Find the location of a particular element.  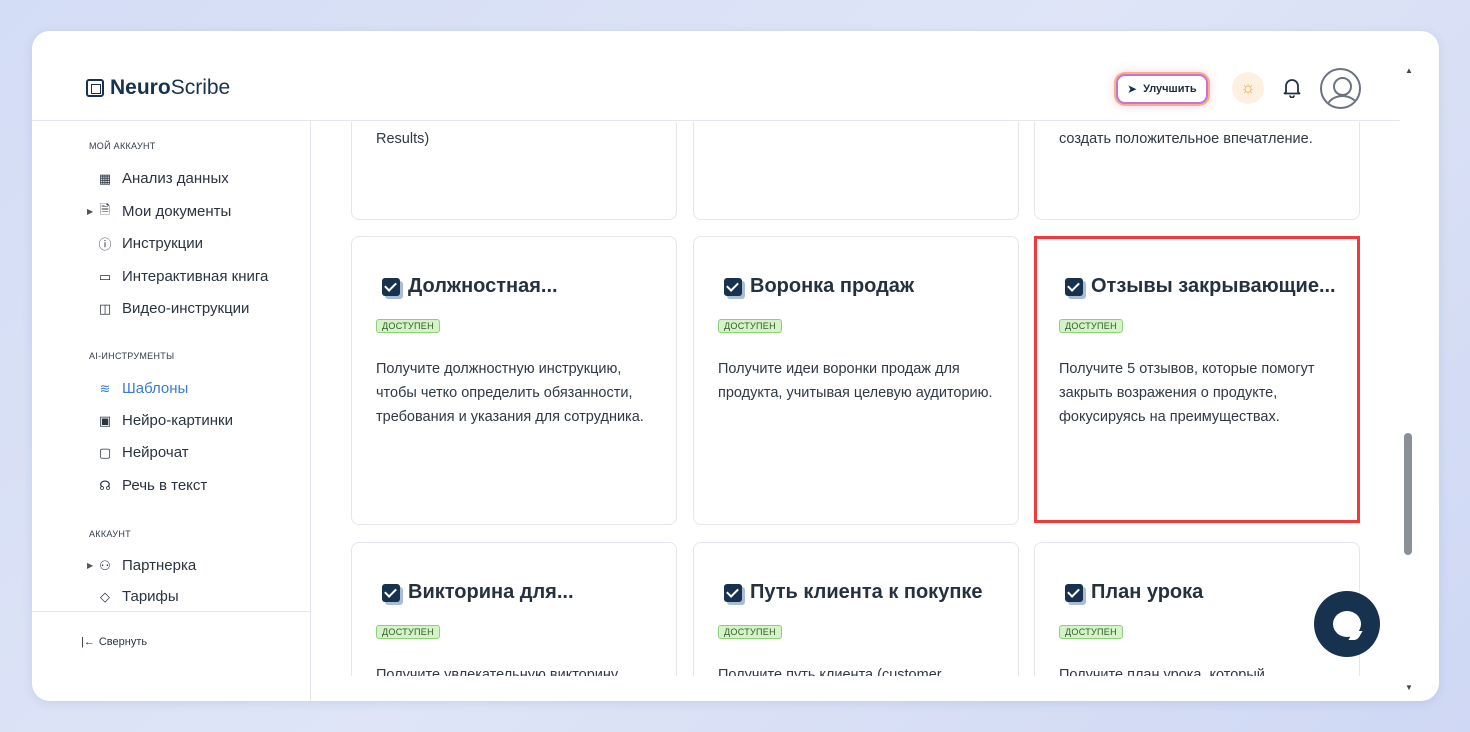

collapse-button: |← Свернуть is located at coordinates (114, 642).